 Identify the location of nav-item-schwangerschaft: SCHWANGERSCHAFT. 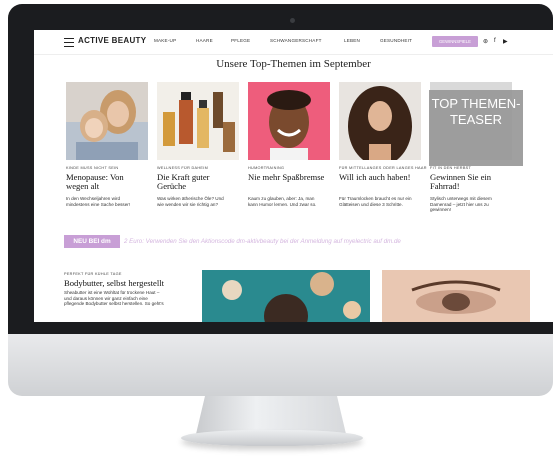
(296, 40).